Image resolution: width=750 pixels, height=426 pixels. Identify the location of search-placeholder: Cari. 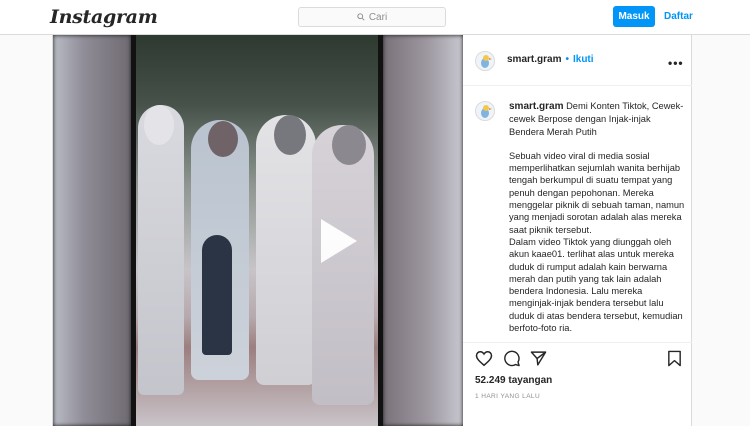
(378, 17).